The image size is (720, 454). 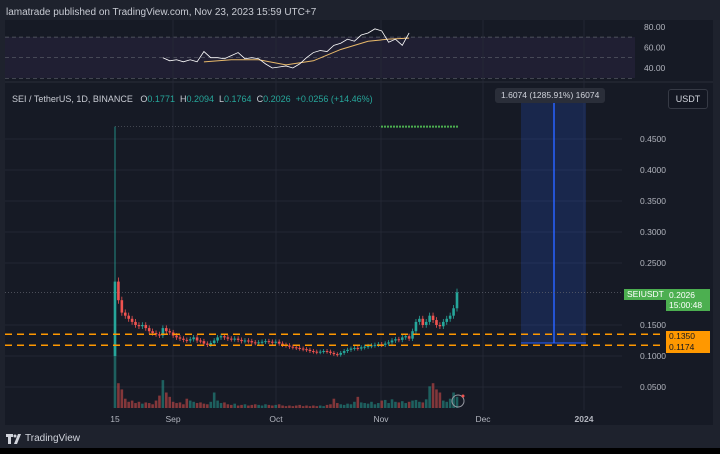 What do you see at coordinates (72, 99) in the screenshot?
I see `symbol-name: SEI / TetherUS, 1D, BINANCE` at bounding box center [72, 99].